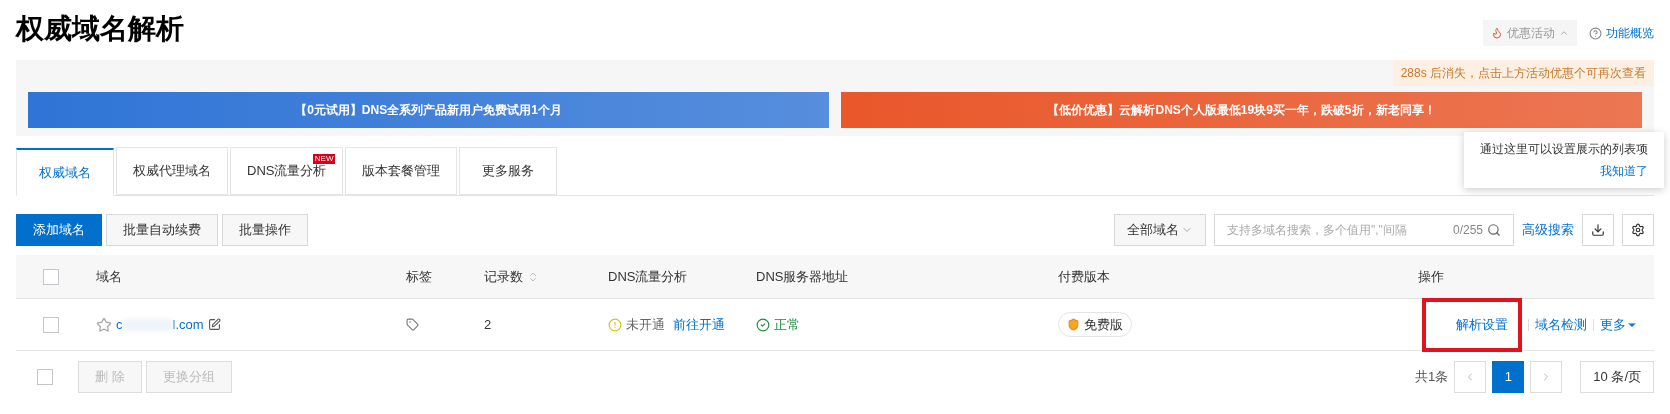 Image resolution: width=1670 pixels, height=414 pixels. What do you see at coordinates (419, 276) in the screenshot?
I see `column-header: 标签` at bounding box center [419, 276].